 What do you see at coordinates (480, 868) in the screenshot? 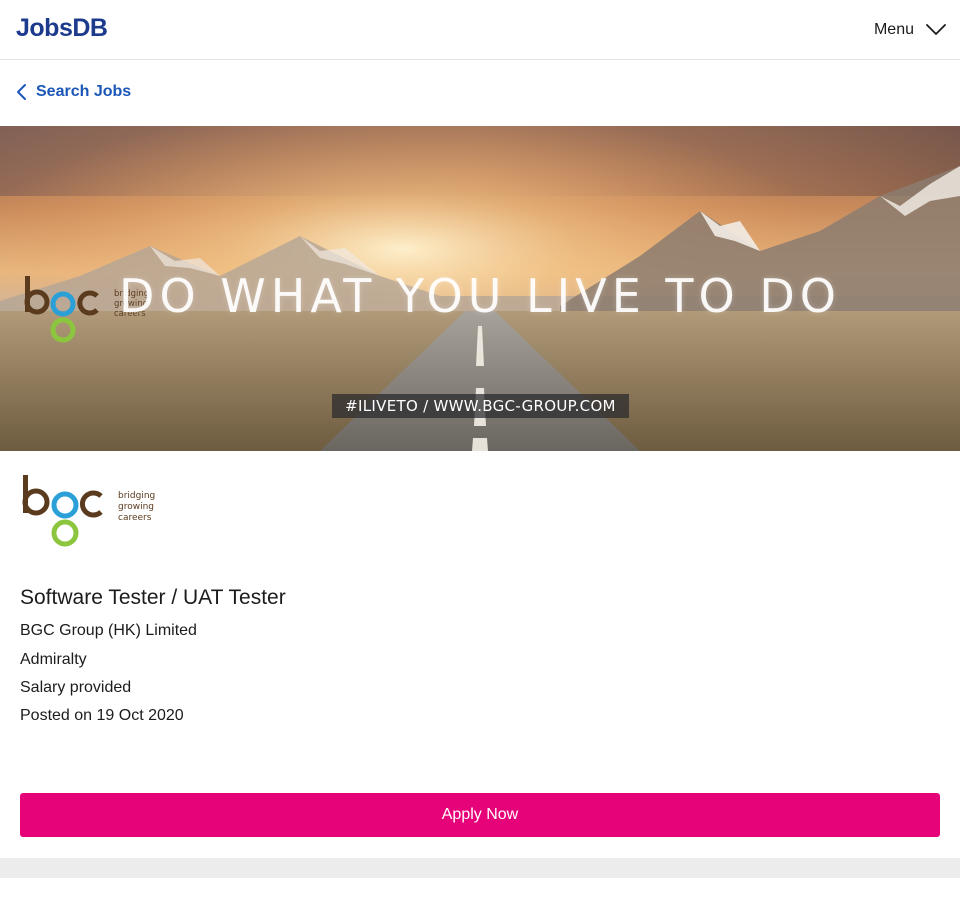
I see `footer-divider` at bounding box center [480, 868].